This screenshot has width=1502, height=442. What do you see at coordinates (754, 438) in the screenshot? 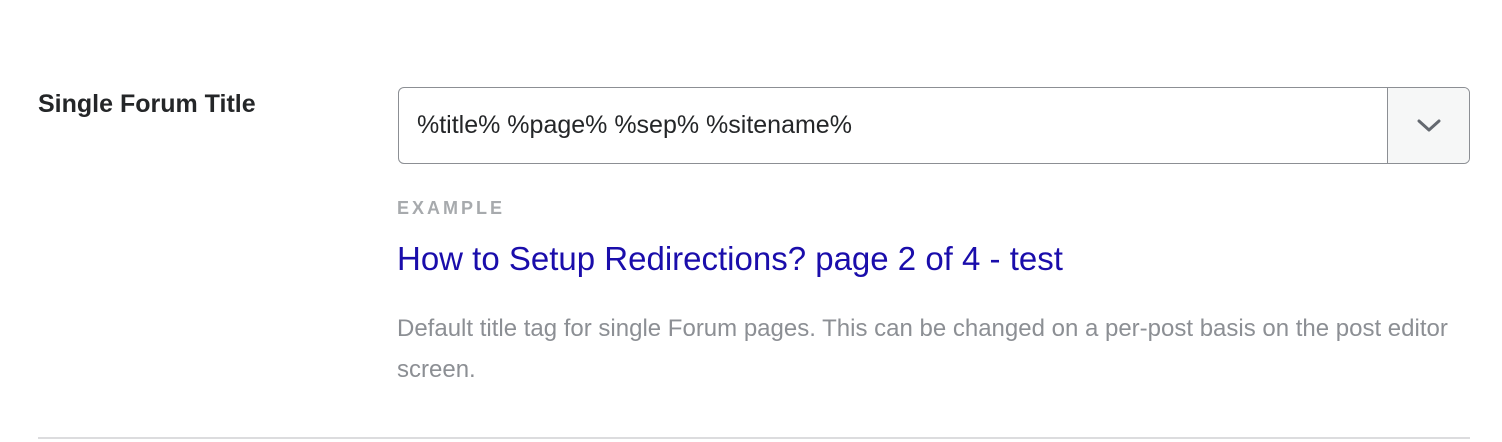
I see `divider` at bounding box center [754, 438].